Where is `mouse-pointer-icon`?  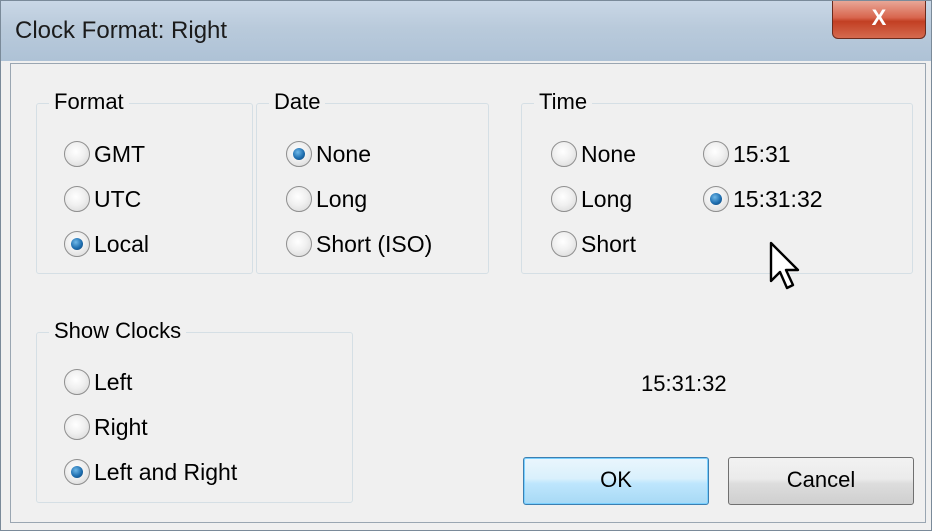
mouse-pointer-icon is located at coordinates (784, 265).